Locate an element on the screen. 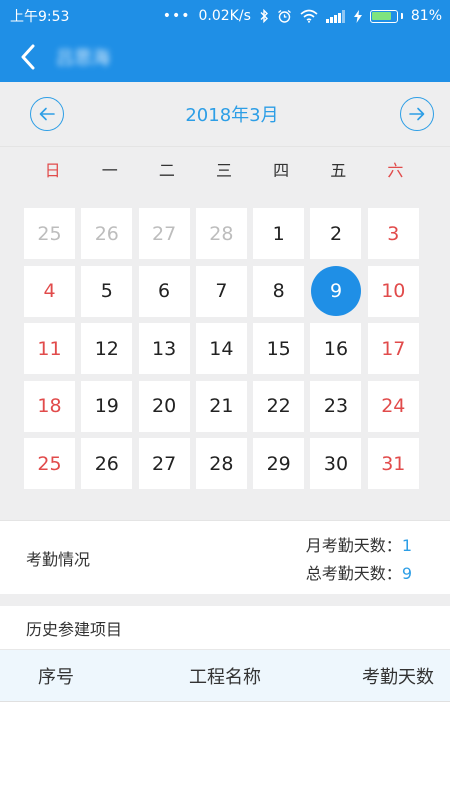 Image resolution: width=450 pixels, height=800 pixels. weekday-wed: 三 is located at coordinates (223, 170).